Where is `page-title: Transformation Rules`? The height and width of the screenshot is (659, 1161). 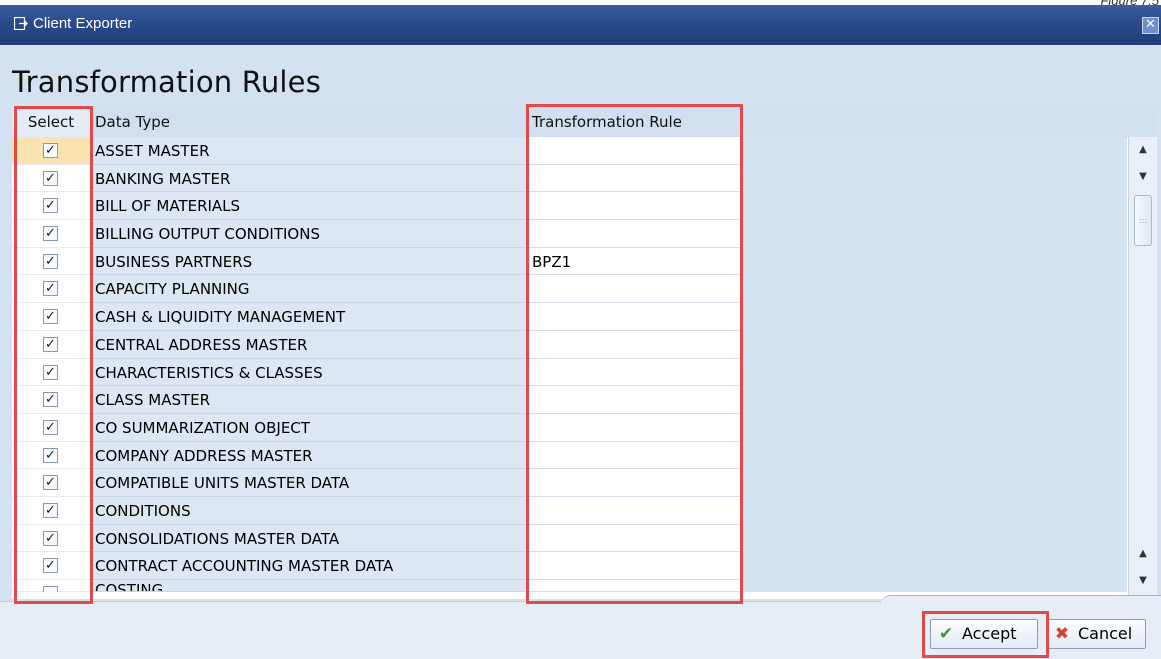 page-title: Transformation Rules is located at coordinates (167, 82).